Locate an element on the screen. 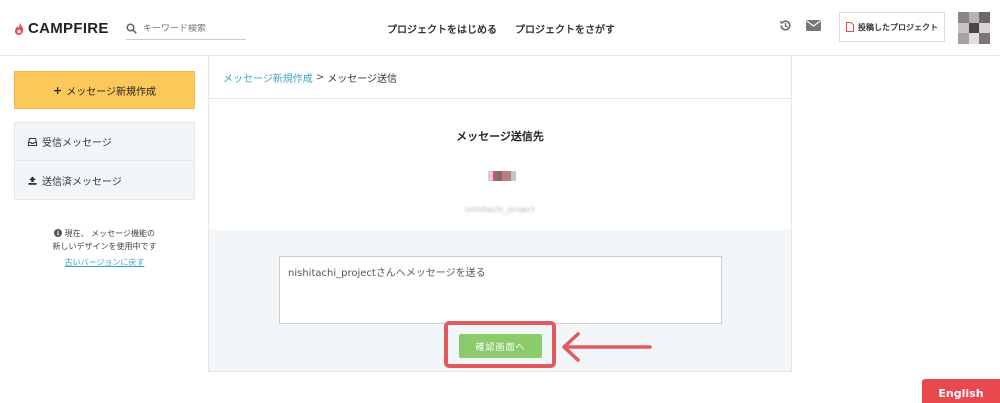 This screenshot has height=403, width=1000. posted-projects-label: 投稿したプロジェクト is located at coordinates (898, 27).